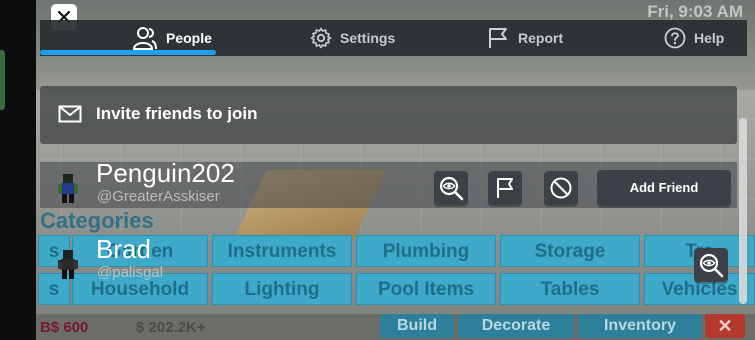 This screenshot has width=755, height=340. I want to click on tab-help: Help, so click(694, 38).